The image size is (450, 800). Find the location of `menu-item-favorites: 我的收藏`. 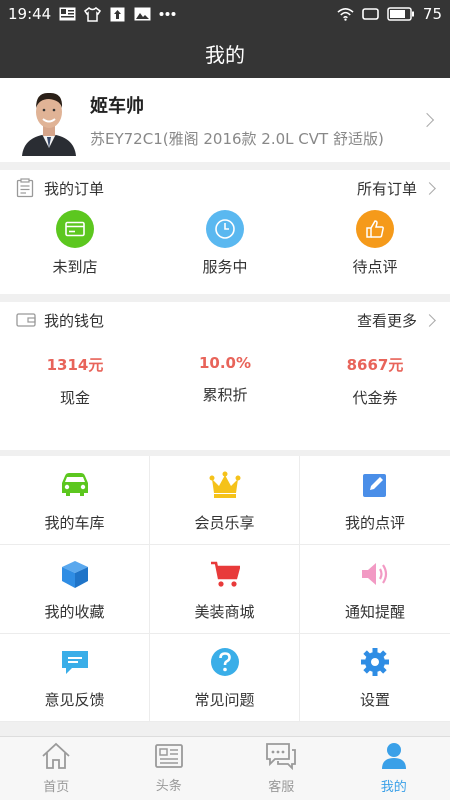

menu-item-favorites: 我的收藏 is located at coordinates (75, 589).